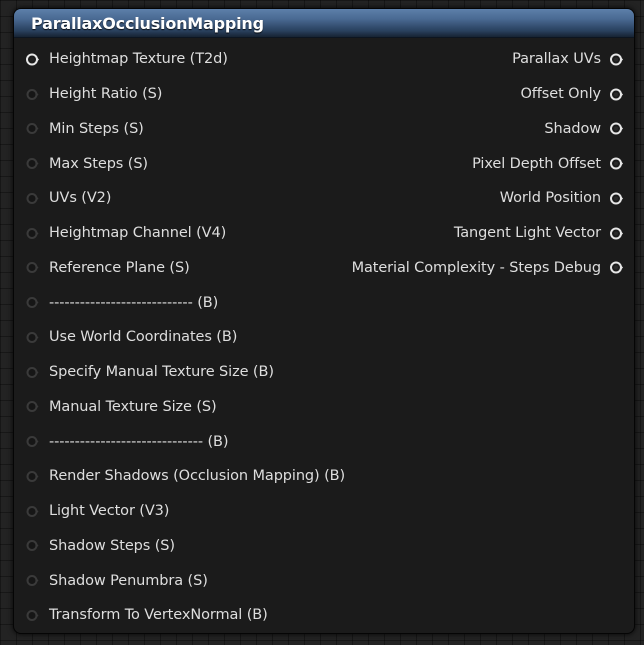  What do you see at coordinates (469, 59) in the screenshot?
I see `output-pin-row: Parallax UVs` at bounding box center [469, 59].